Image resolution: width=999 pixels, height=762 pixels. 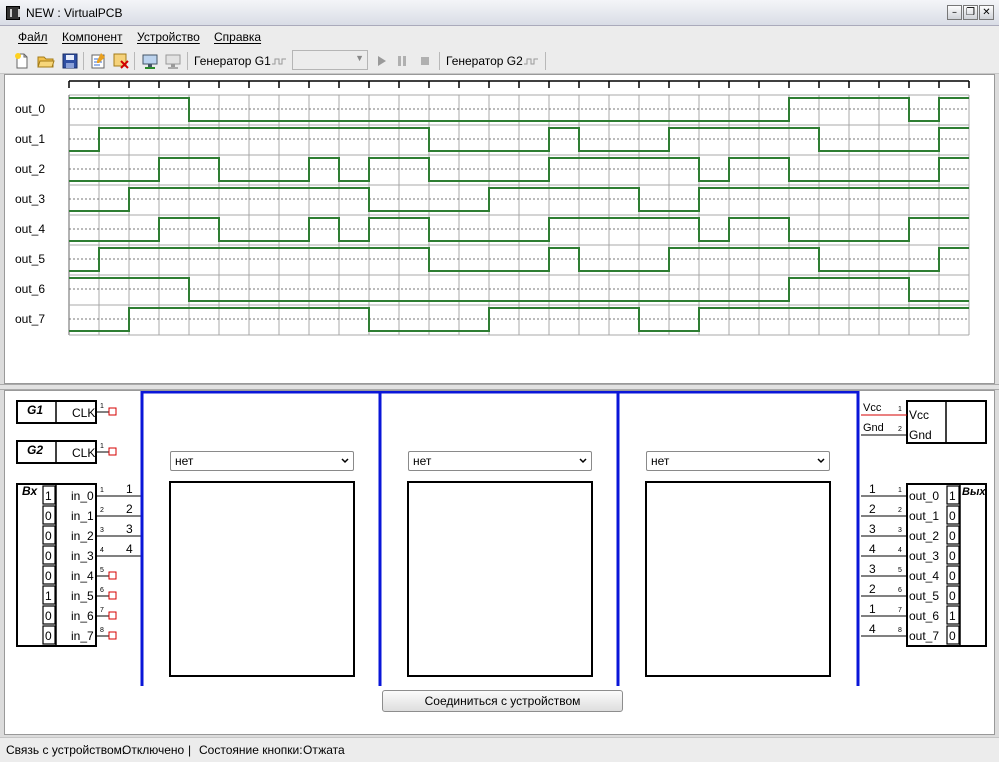 I want to click on generator-select: ▼, so click(x=330, y=60).